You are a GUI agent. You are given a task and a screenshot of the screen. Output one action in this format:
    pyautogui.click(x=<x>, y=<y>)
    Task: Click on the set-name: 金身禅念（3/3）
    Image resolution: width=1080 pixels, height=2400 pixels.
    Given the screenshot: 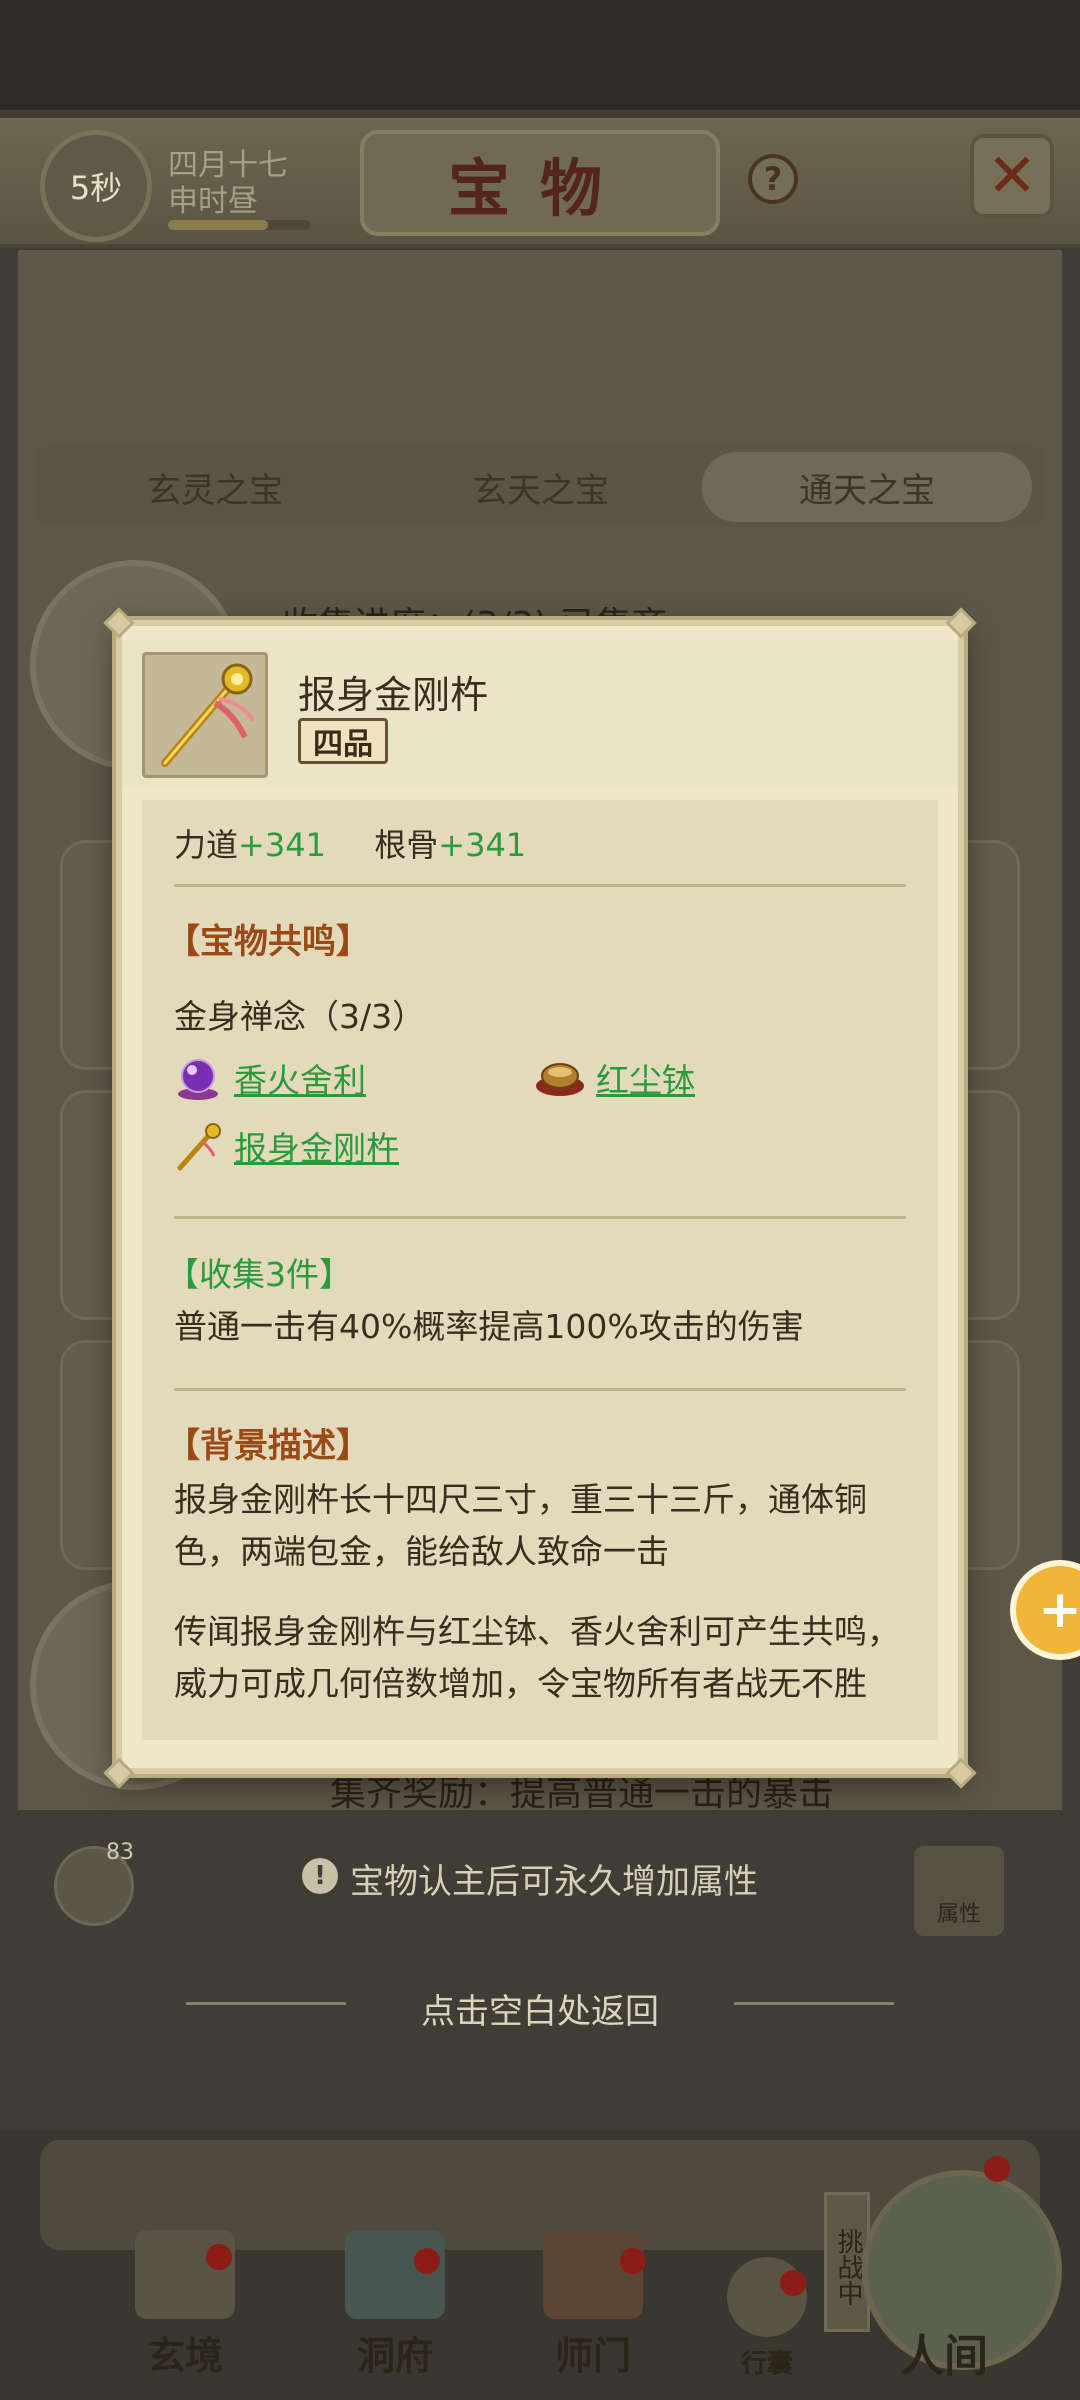 What is the action you would take?
    pyautogui.click(x=300, y=1016)
    